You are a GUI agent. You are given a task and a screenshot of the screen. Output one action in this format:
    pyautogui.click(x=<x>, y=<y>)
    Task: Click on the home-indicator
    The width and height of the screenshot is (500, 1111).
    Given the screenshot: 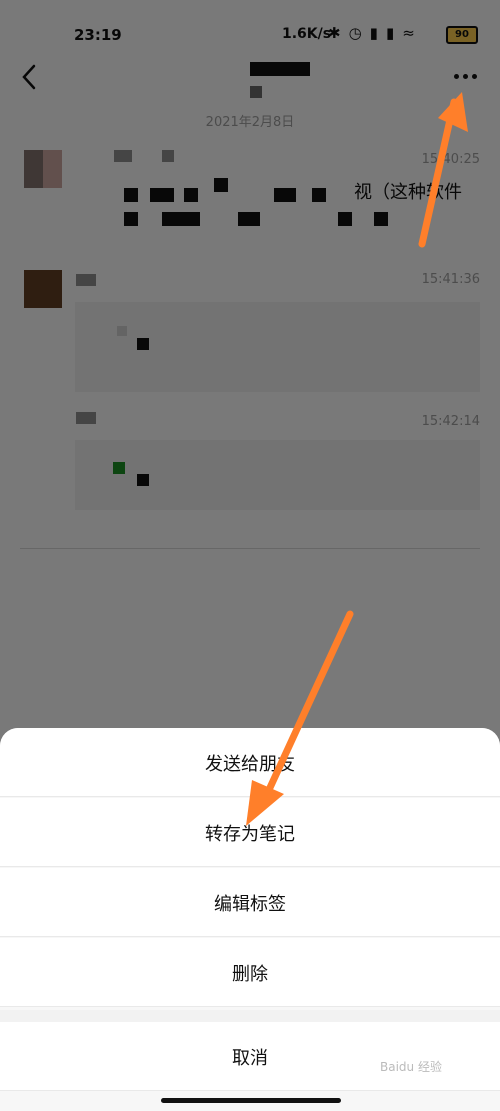 What is the action you would take?
    pyautogui.click(x=251, y=1100)
    